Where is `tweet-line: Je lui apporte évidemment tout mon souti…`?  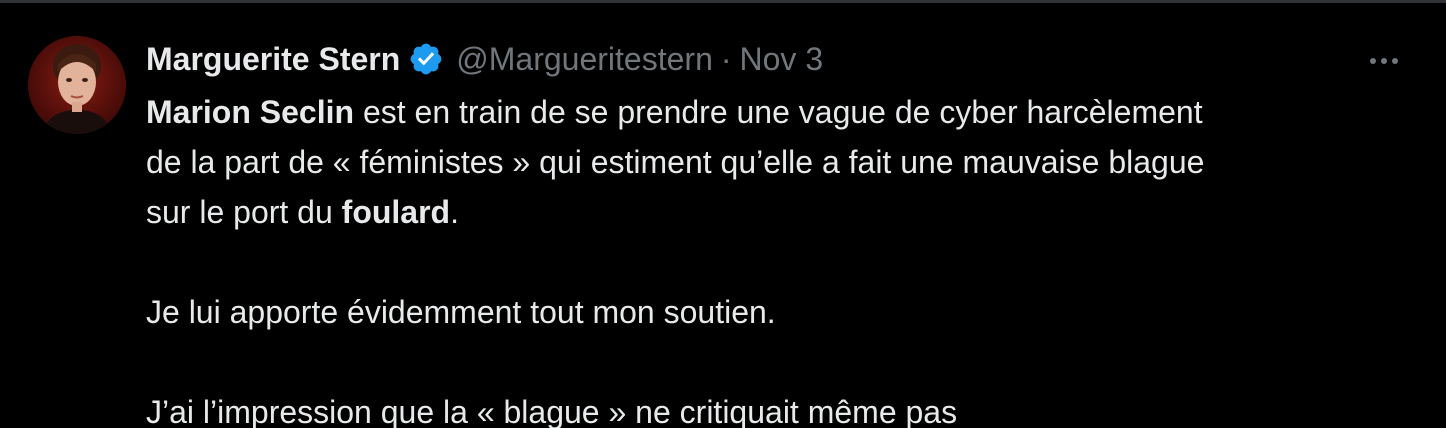
tweet-line: Je lui apporte évidemment tout mon souti… is located at coordinates (461, 312).